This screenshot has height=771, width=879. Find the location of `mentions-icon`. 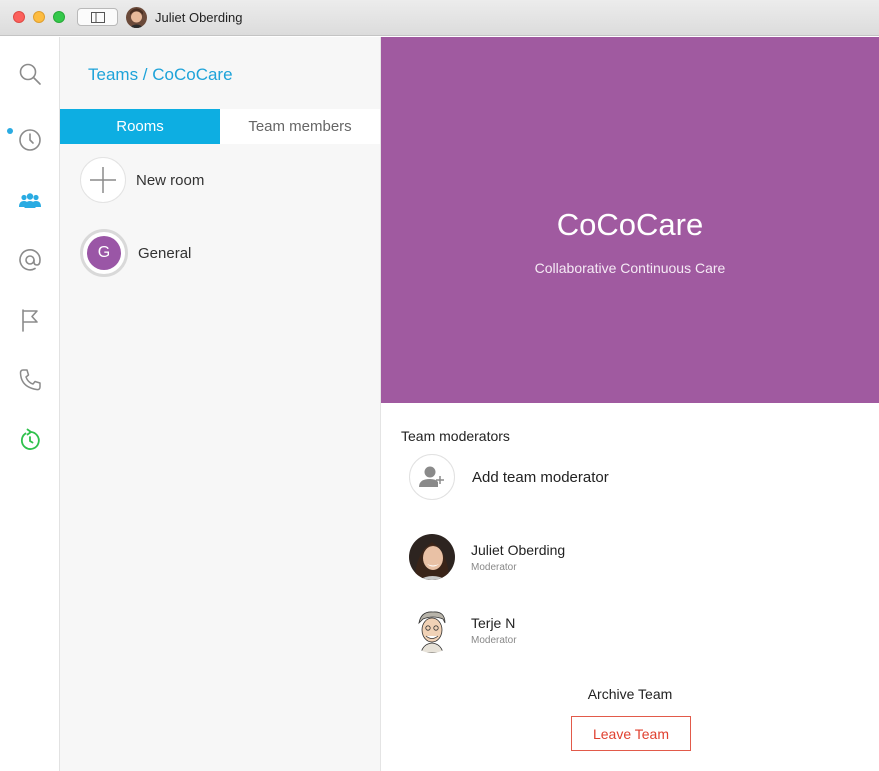

mentions-icon is located at coordinates (30, 260).